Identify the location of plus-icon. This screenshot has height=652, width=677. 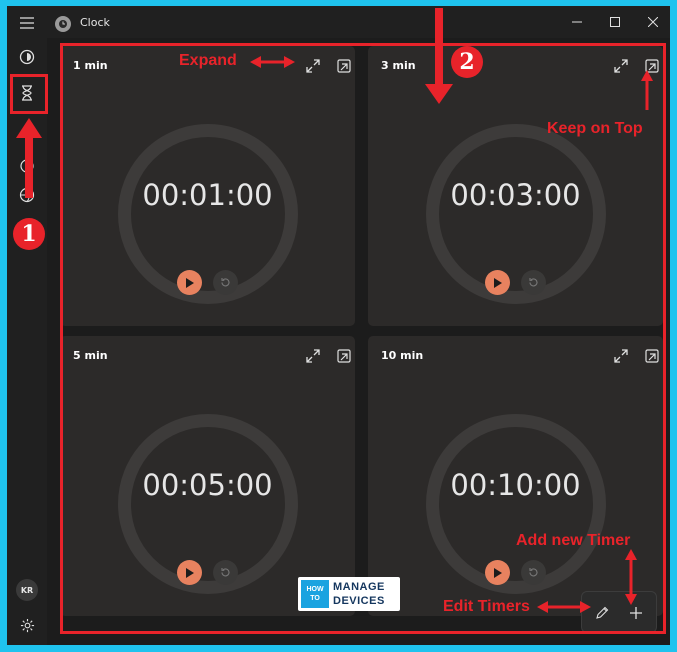
(636, 613).